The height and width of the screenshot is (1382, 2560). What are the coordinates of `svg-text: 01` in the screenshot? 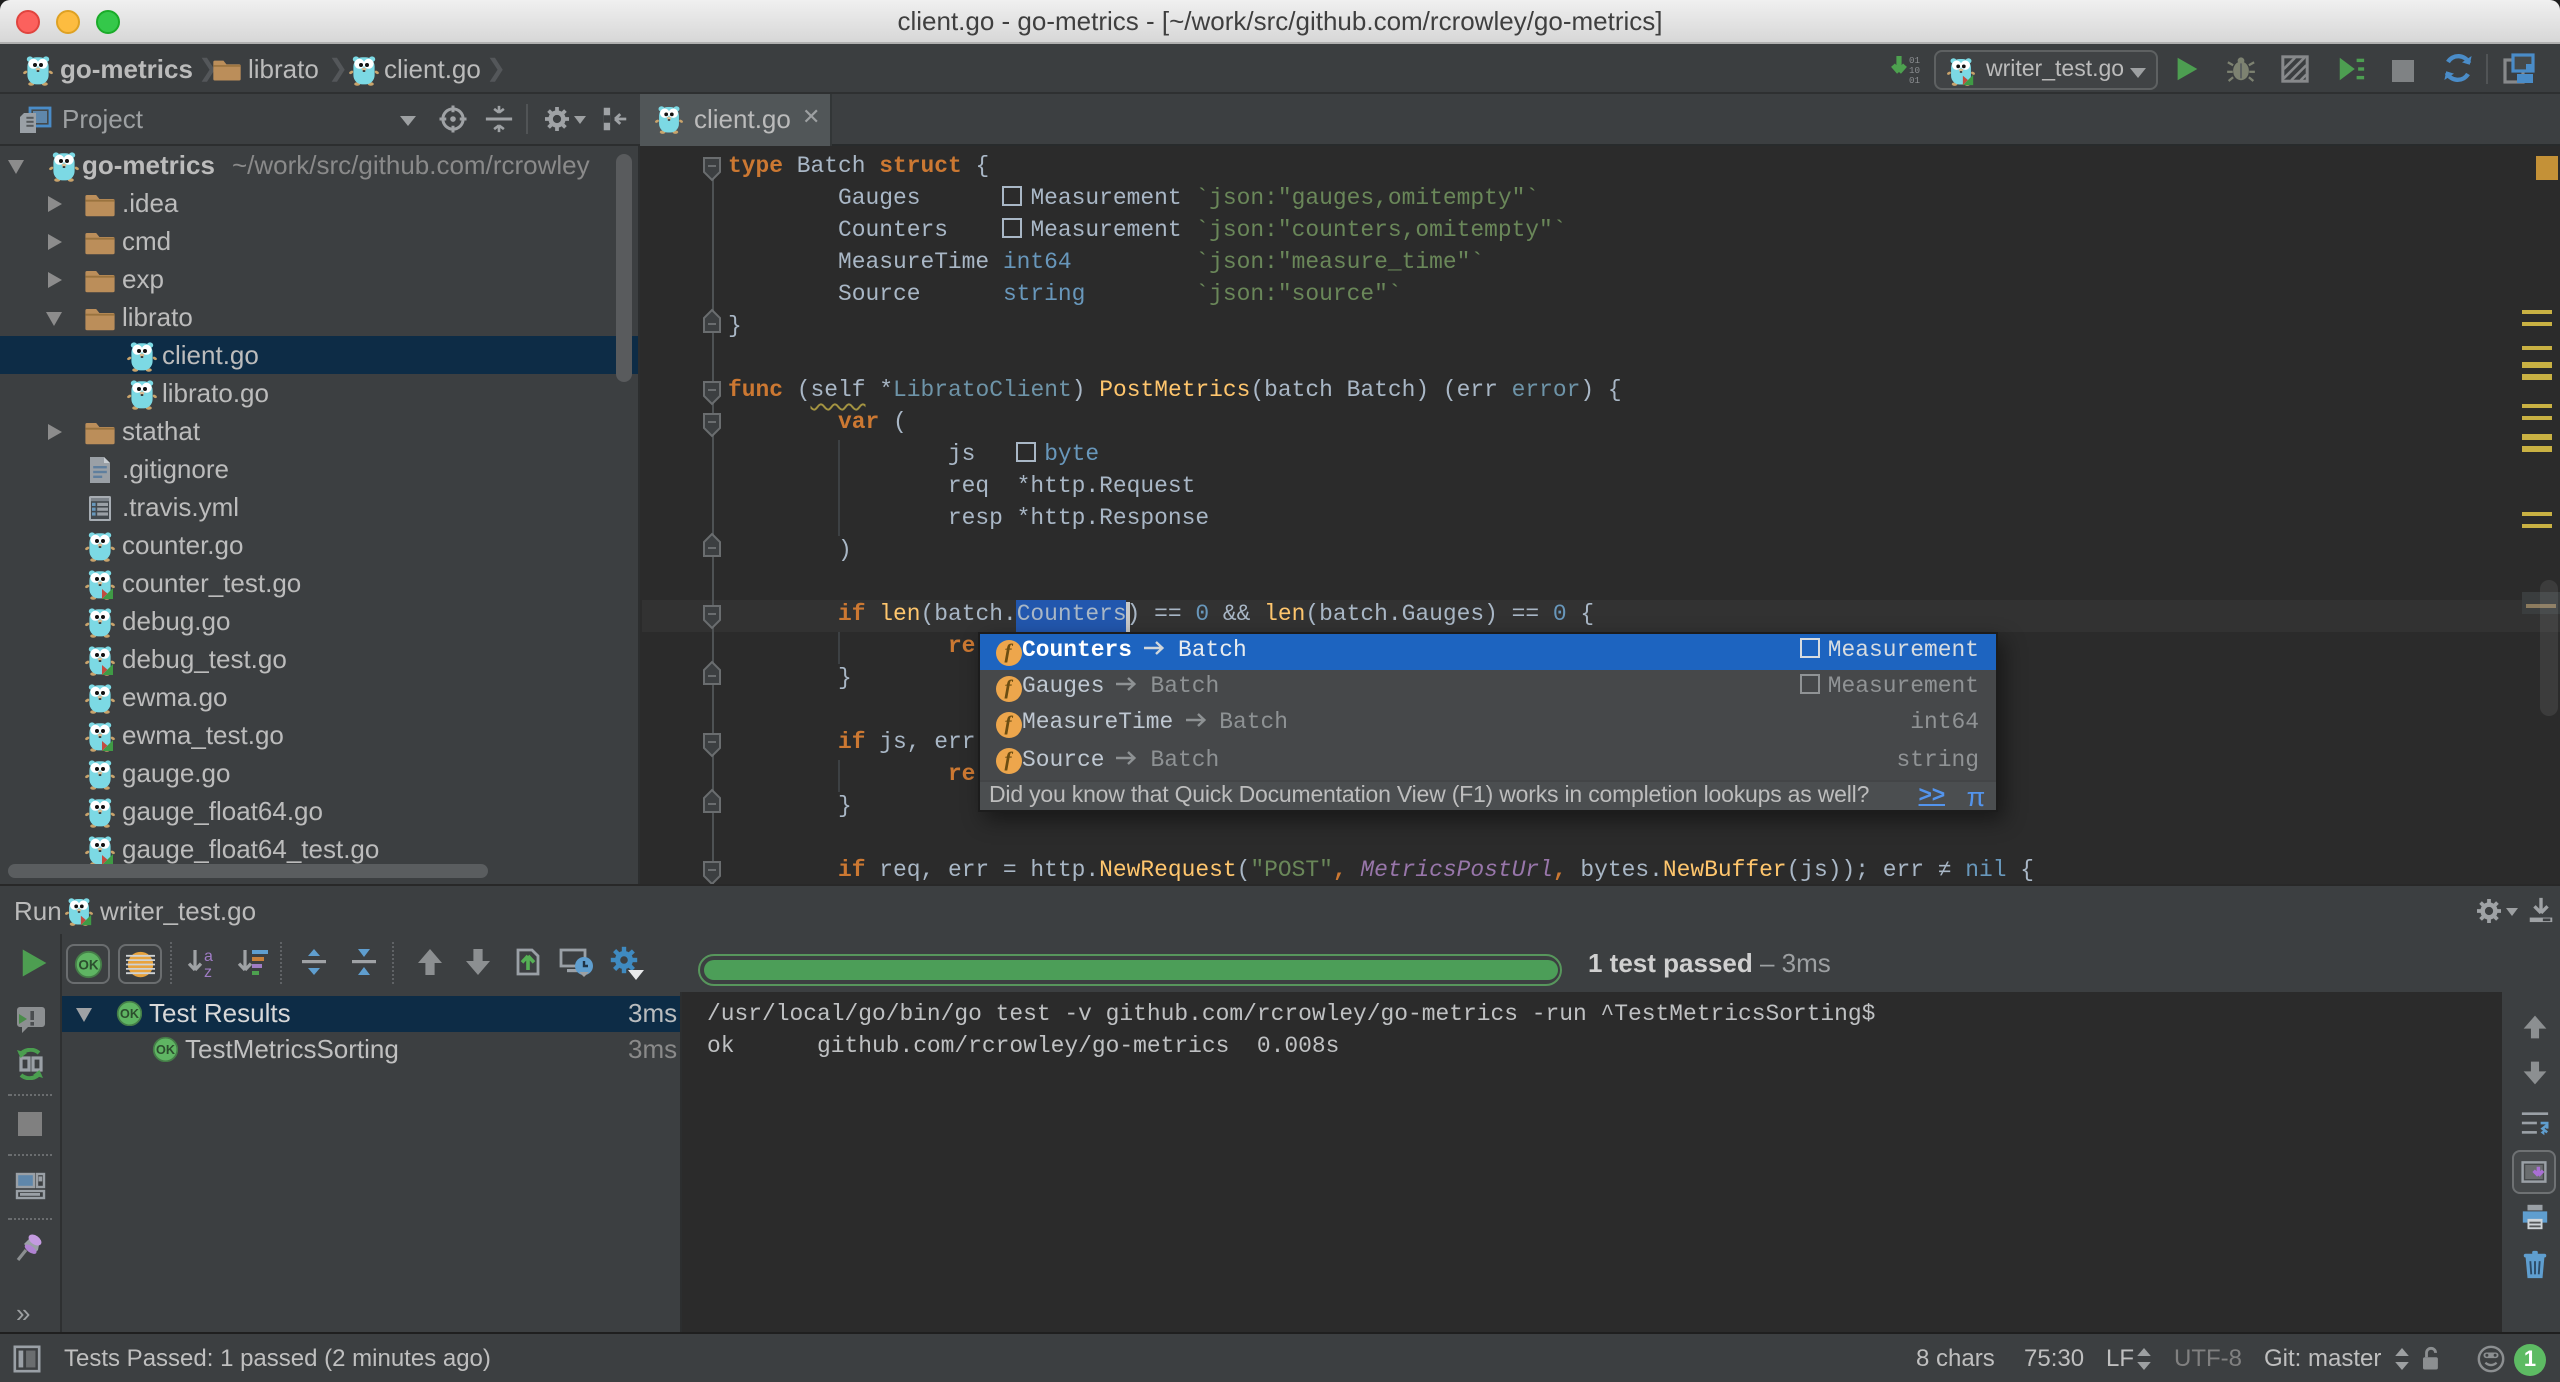 It's located at (1915, 80).